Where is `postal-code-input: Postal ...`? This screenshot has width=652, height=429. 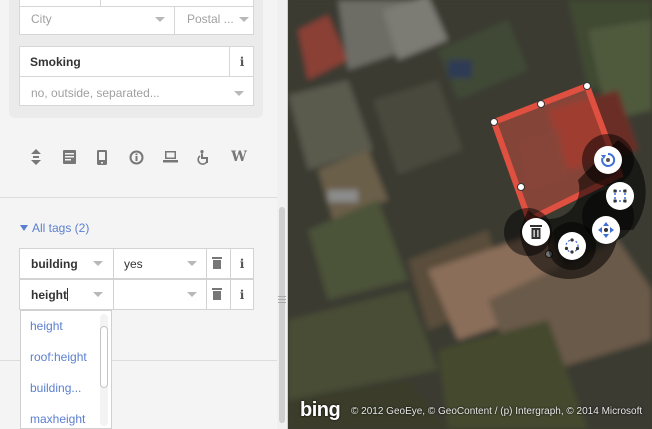
postal-code-input: Postal ... is located at coordinates (210, 19).